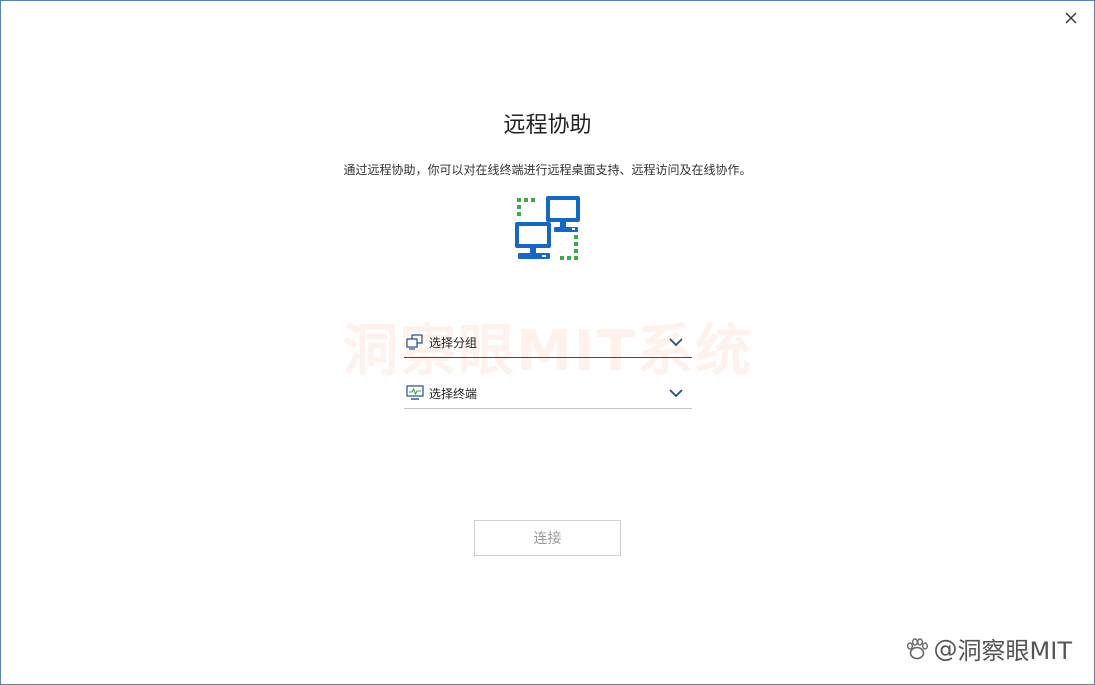 The image size is (1095, 685). I want to click on close-icon, so click(1071, 18).